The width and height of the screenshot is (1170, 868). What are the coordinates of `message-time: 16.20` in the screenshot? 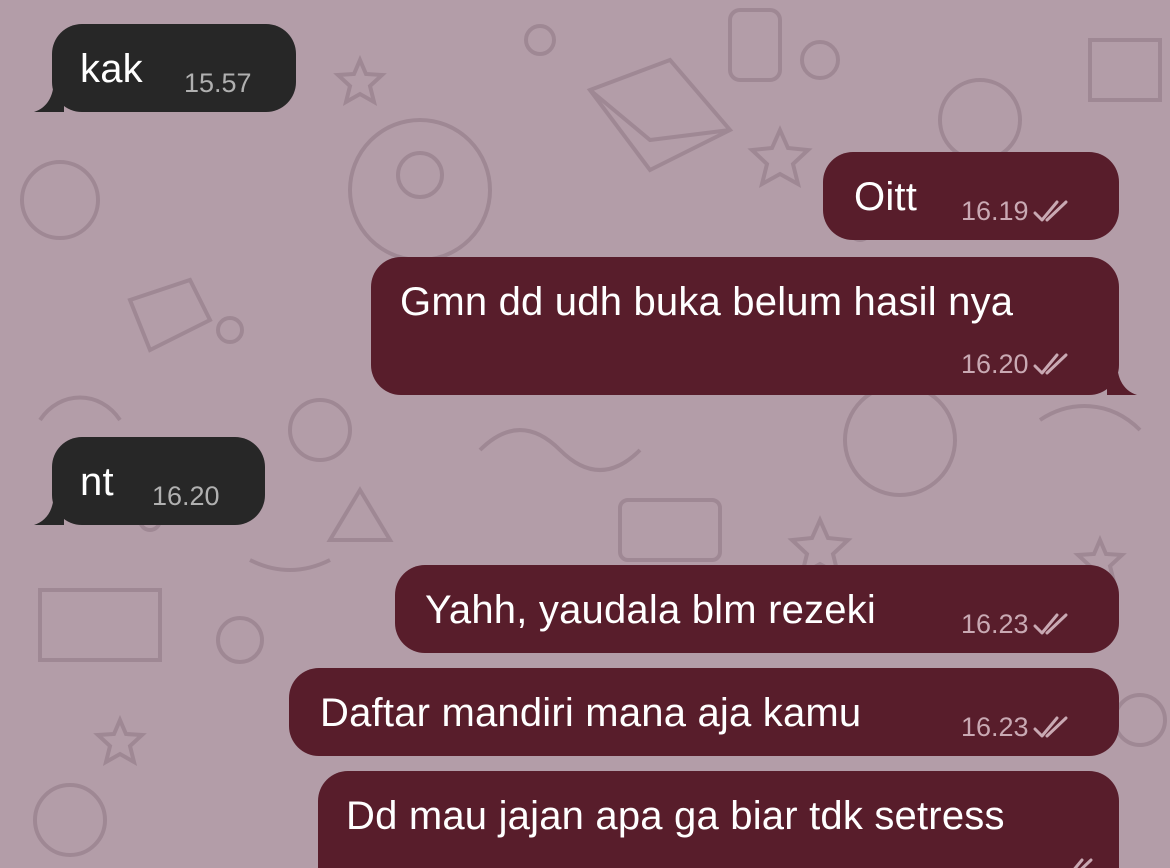 It's located at (186, 496).